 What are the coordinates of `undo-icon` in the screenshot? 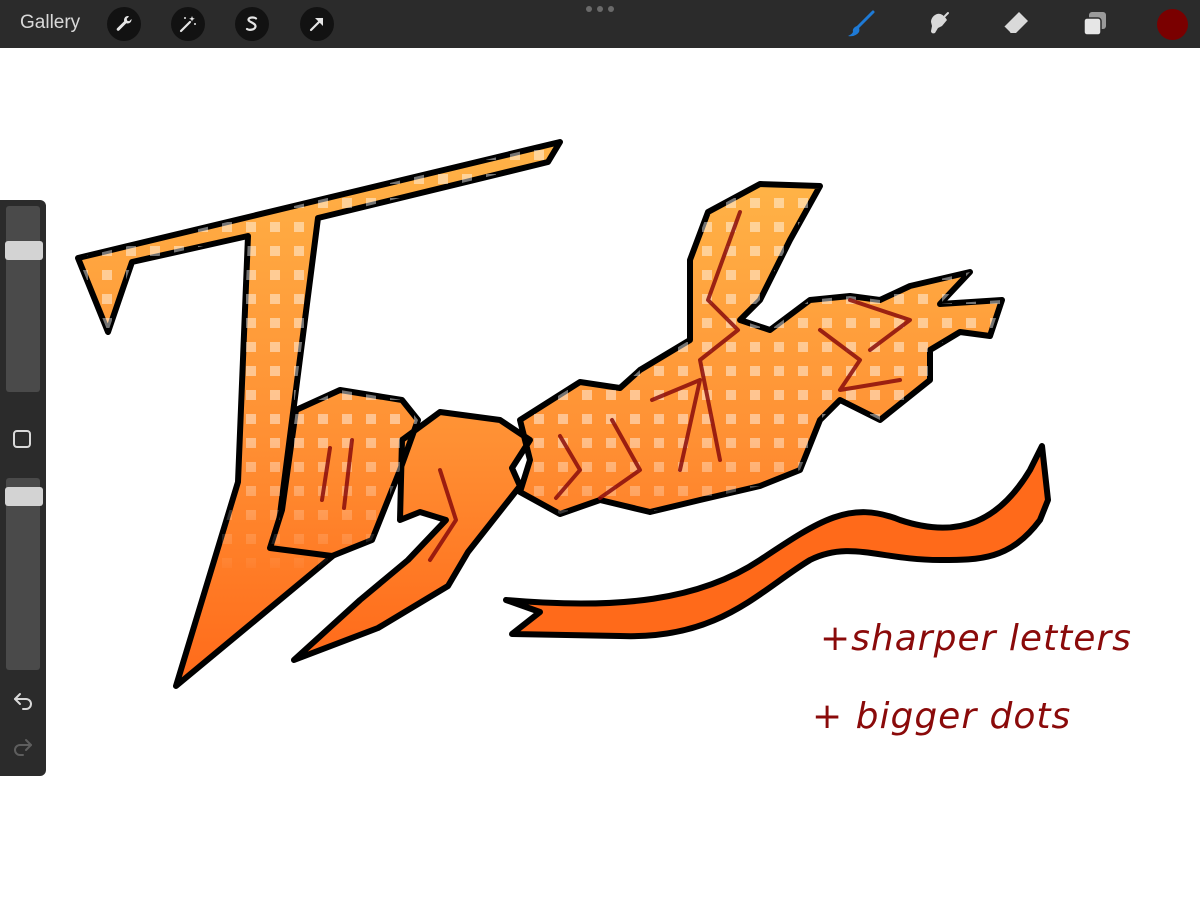 It's located at (23, 701).